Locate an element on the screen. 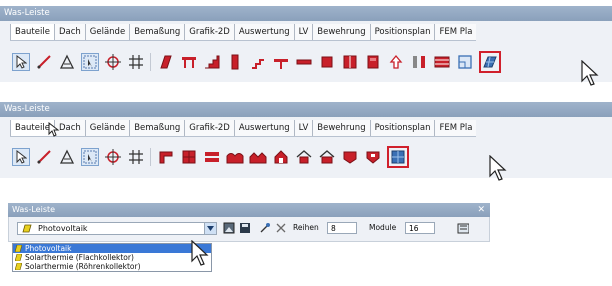 This screenshot has height=286, width=612. pillar-icon is located at coordinates (235, 62).